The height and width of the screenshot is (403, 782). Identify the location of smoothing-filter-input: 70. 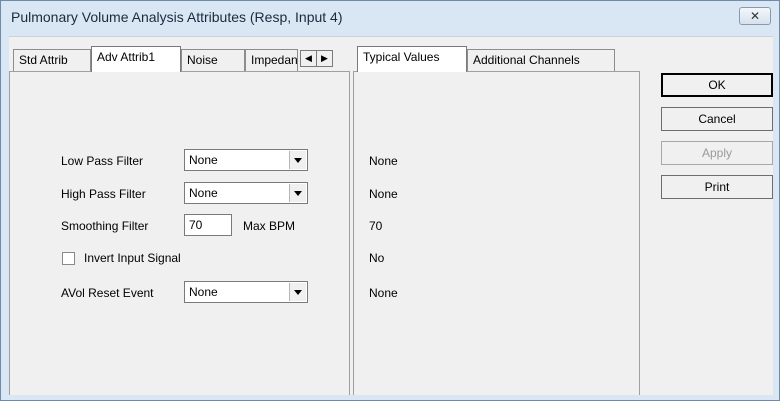
(208, 225).